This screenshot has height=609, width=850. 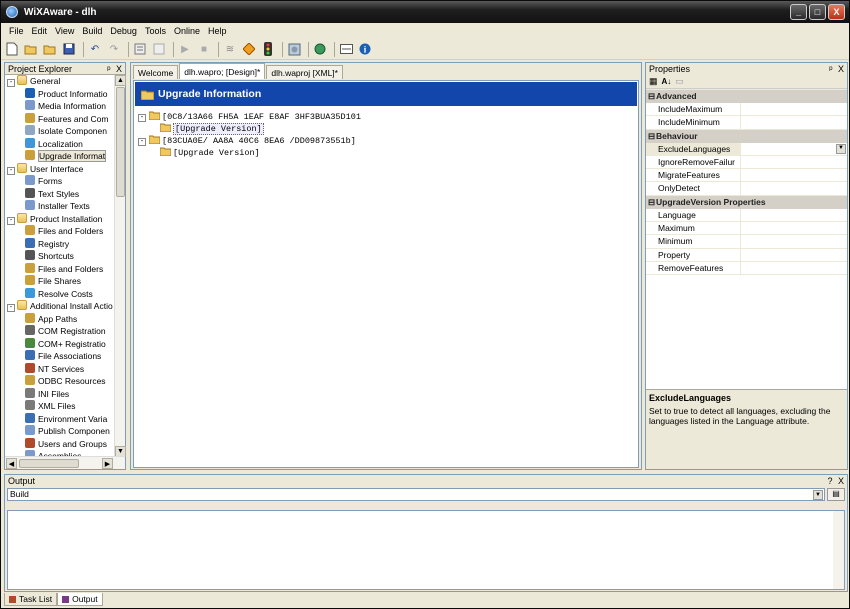 What do you see at coordinates (60, 106) in the screenshot?
I see `tree-item: Media Information` at bounding box center [60, 106].